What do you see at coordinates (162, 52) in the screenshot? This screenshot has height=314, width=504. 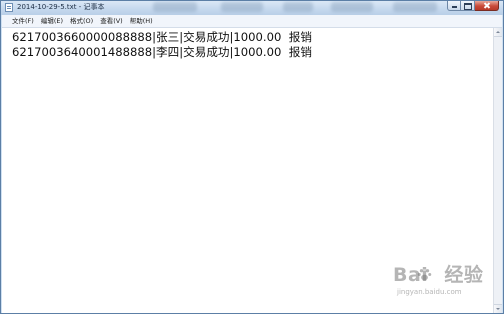 I see `text-line-2: 6217003640001488888|李四|交易成功|1000.00 报销` at bounding box center [162, 52].